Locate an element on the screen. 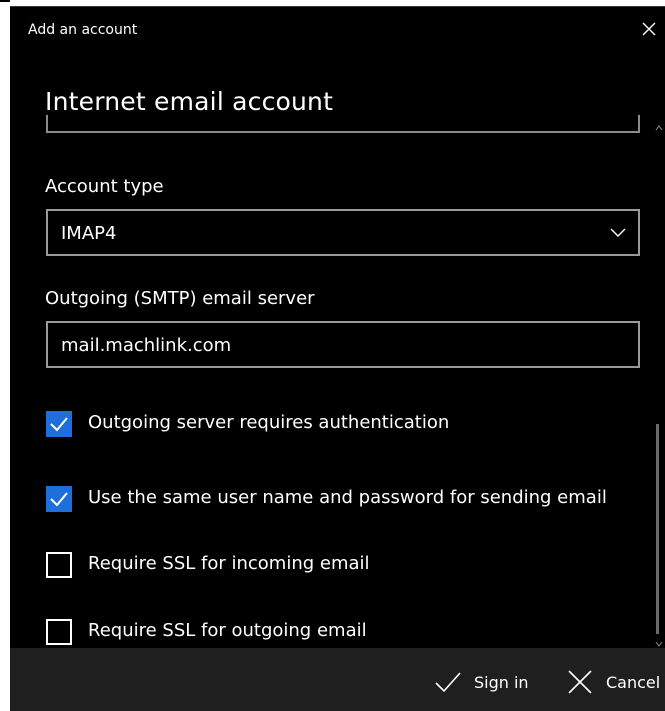 The width and height of the screenshot is (665, 711). checkbox-label: Require SSL for incoming email is located at coordinates (229, 563).